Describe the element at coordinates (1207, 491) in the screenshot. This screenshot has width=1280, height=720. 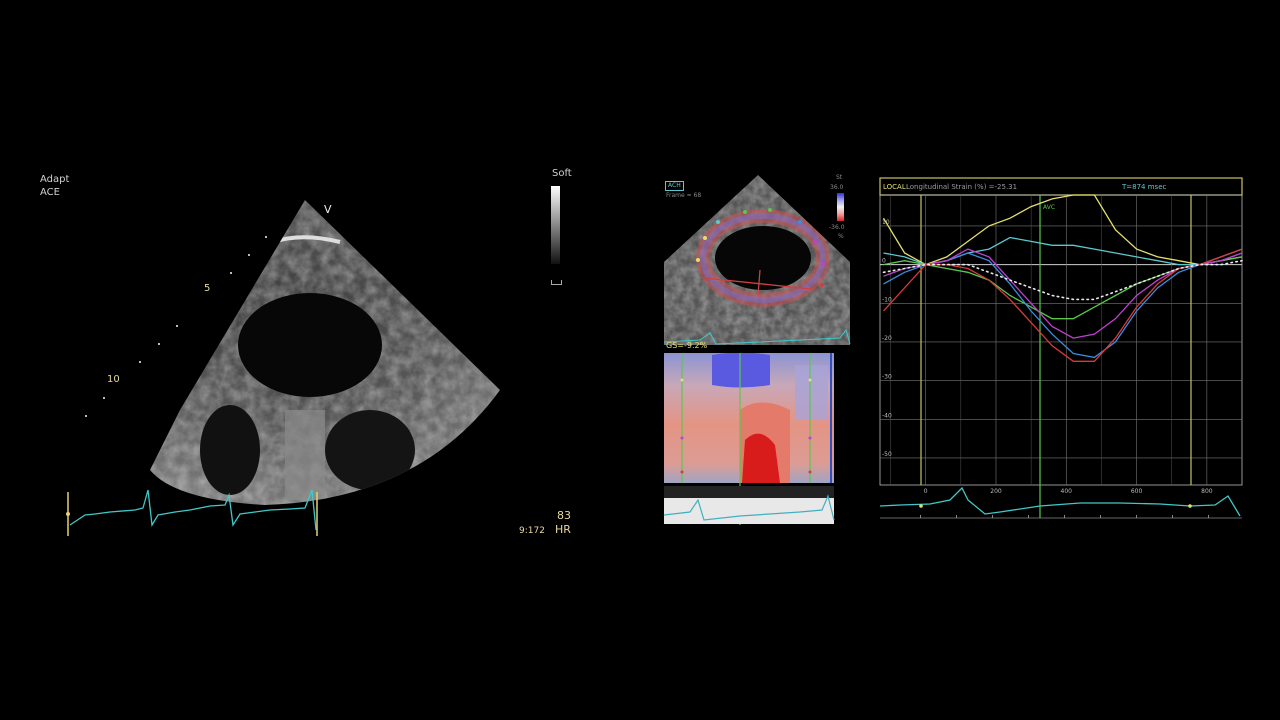
I see `x-tick-label: 800` at that location.